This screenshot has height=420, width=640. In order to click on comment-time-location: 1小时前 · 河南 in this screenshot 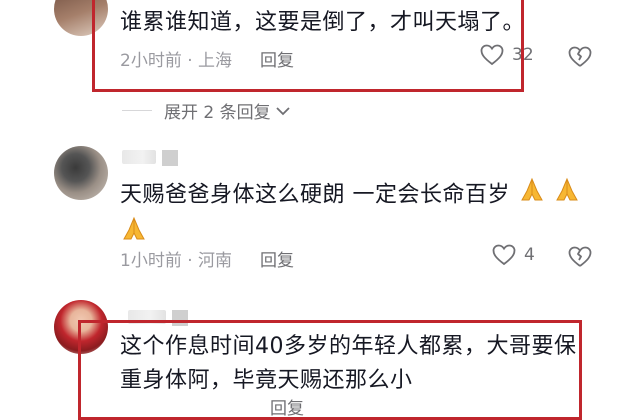, I will do `click(176, 261)`.